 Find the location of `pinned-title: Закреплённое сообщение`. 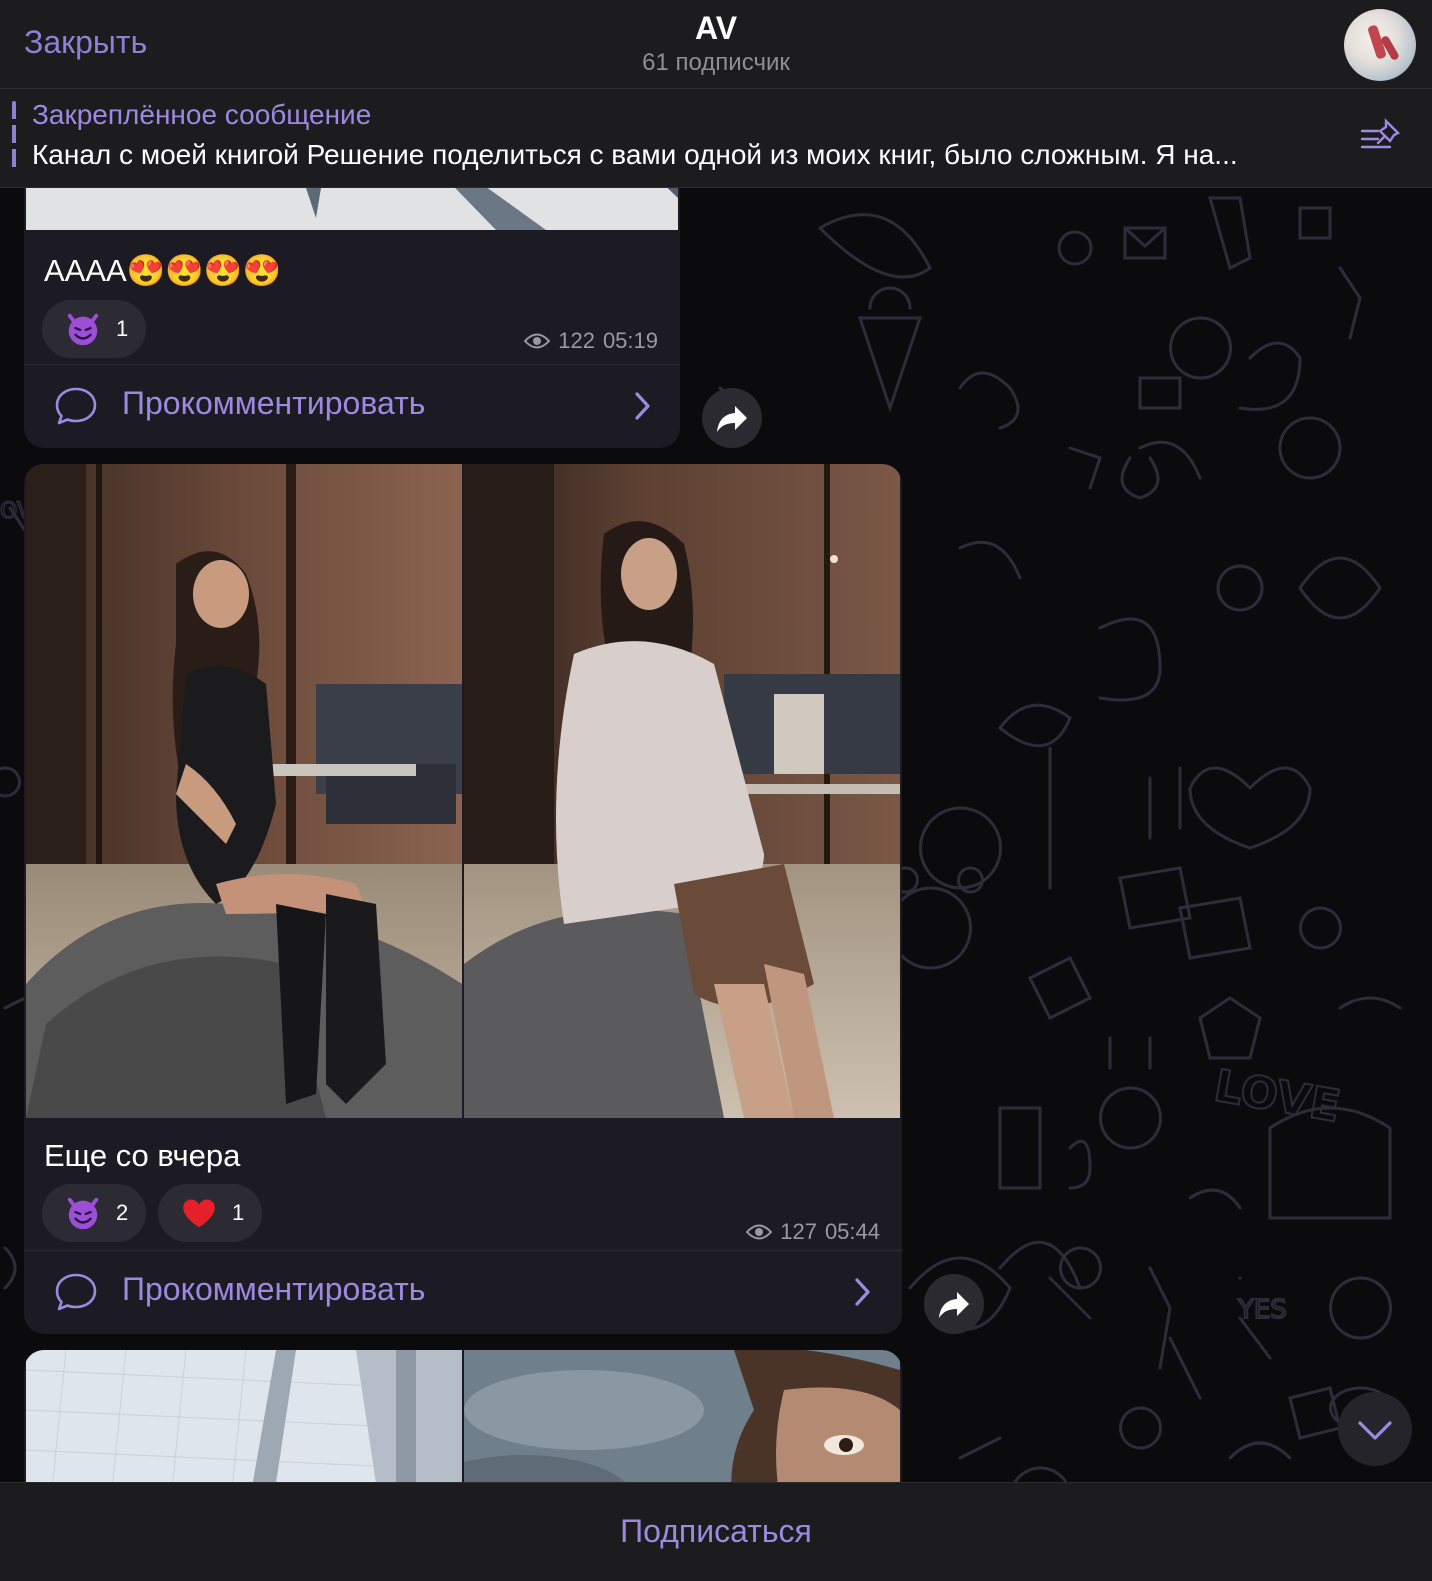

pinned-title: Закреплённое сообщение is located at coordinates (202, 114).